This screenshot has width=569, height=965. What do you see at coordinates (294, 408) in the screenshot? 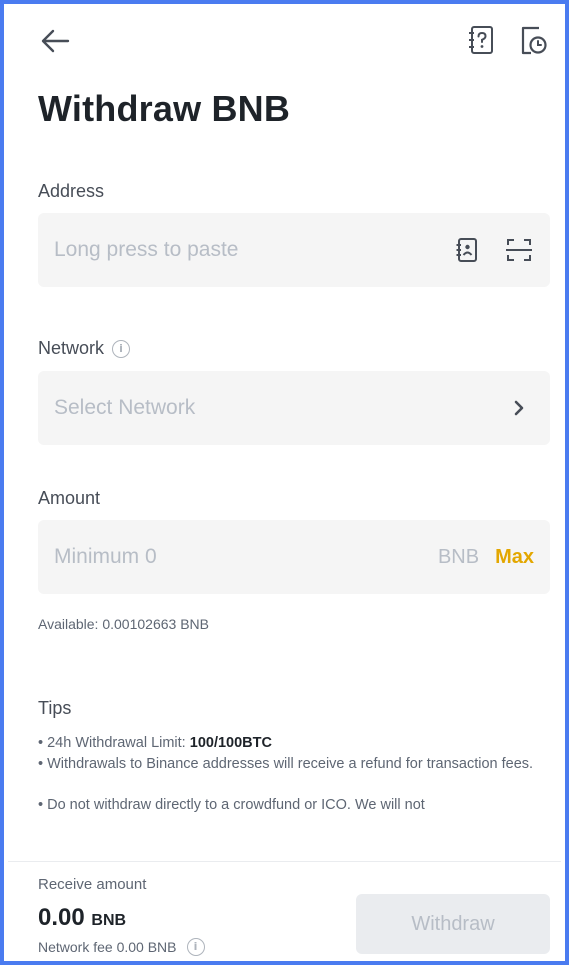
I see `network-select: Select Network` at bounding box center [294, 408].